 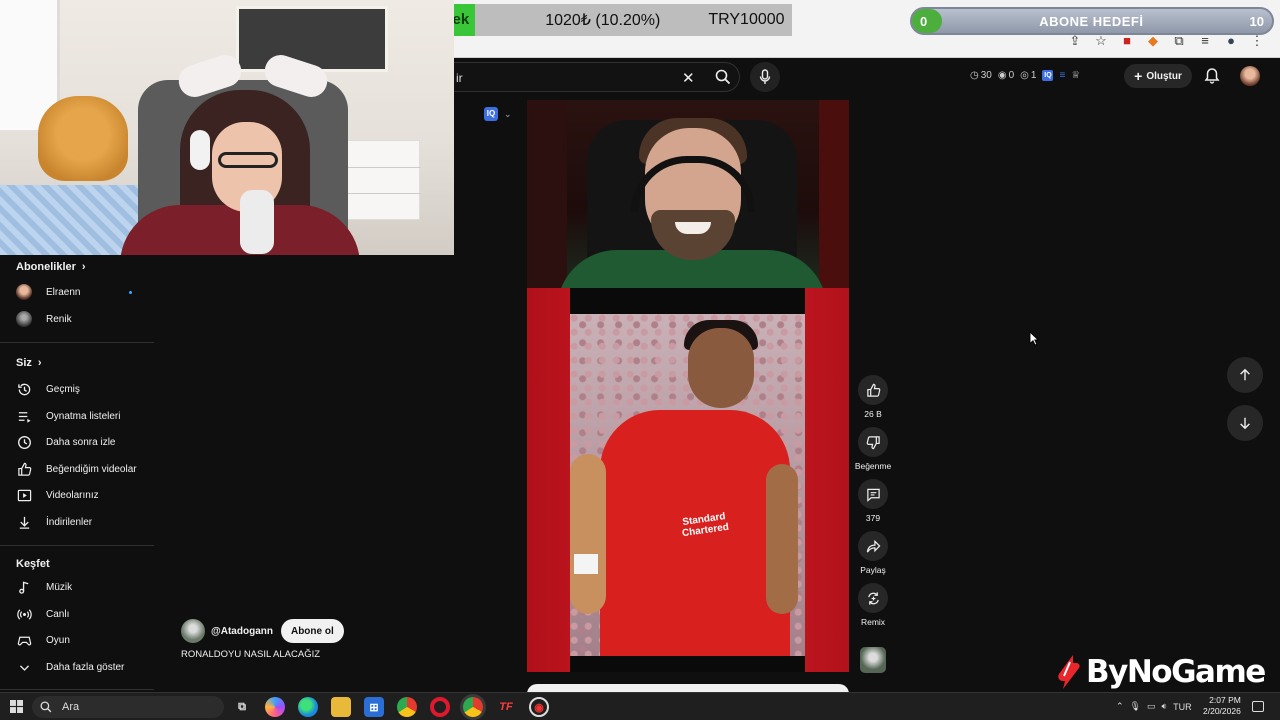 What do you see at coordinates (275, 707) in the screenshot?
I see `copilot-icon` at bounding box center [275, 707].